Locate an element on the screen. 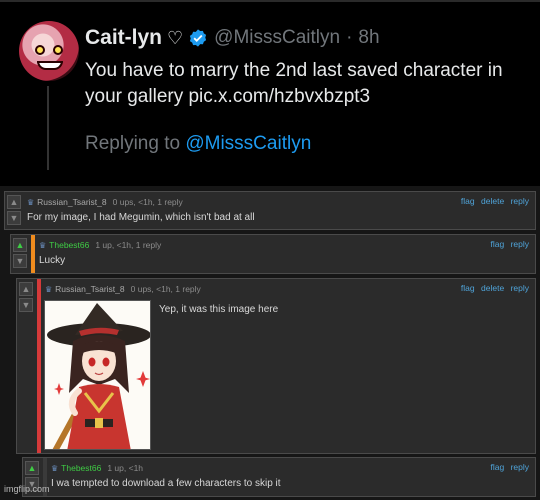 The image size is (540, 500). comment-text: Yep, it was this image here is located at coordinates (219, 309).